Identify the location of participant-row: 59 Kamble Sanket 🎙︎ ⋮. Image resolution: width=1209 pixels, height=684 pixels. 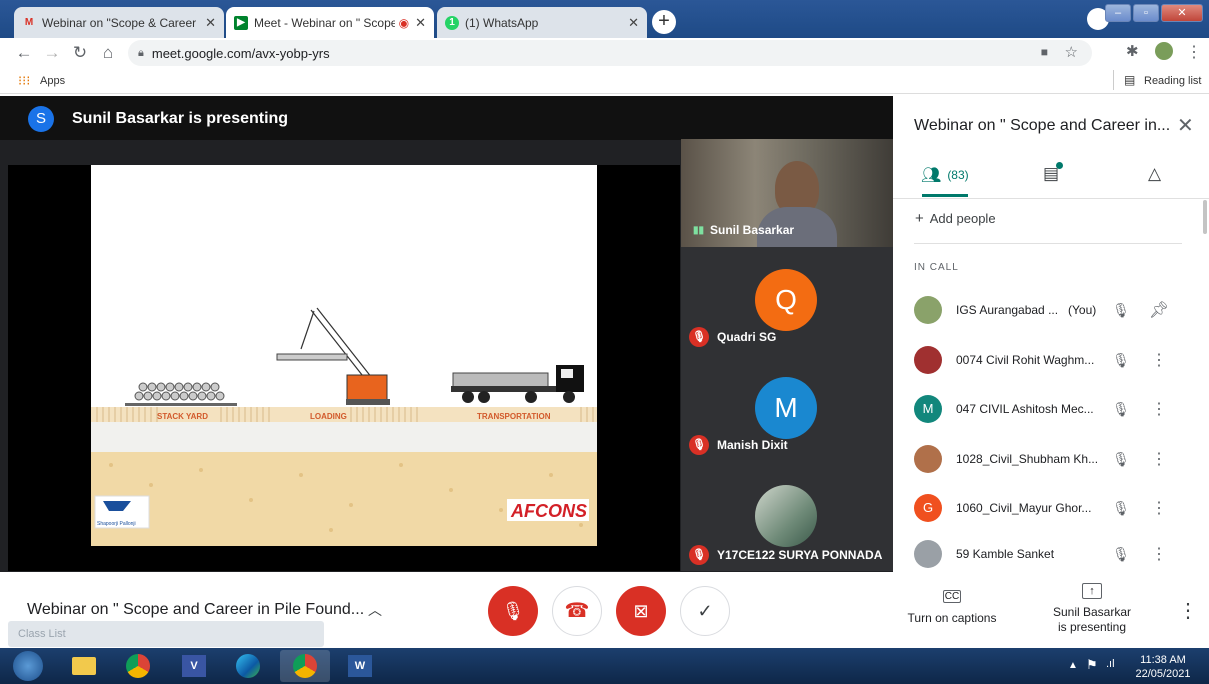
(1054, 554).